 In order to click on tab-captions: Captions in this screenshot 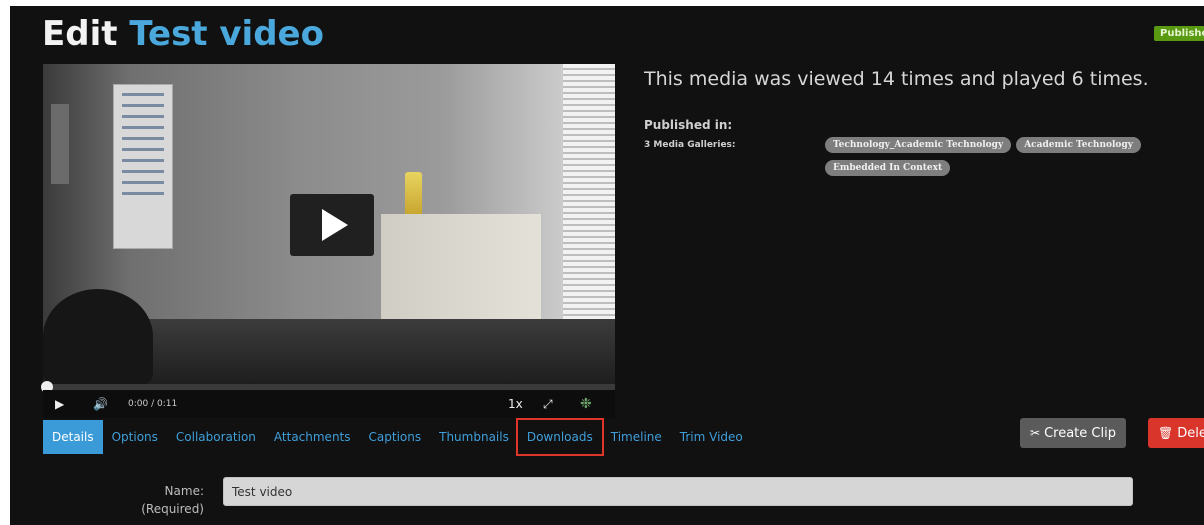, I will do `click(395, 437)`.